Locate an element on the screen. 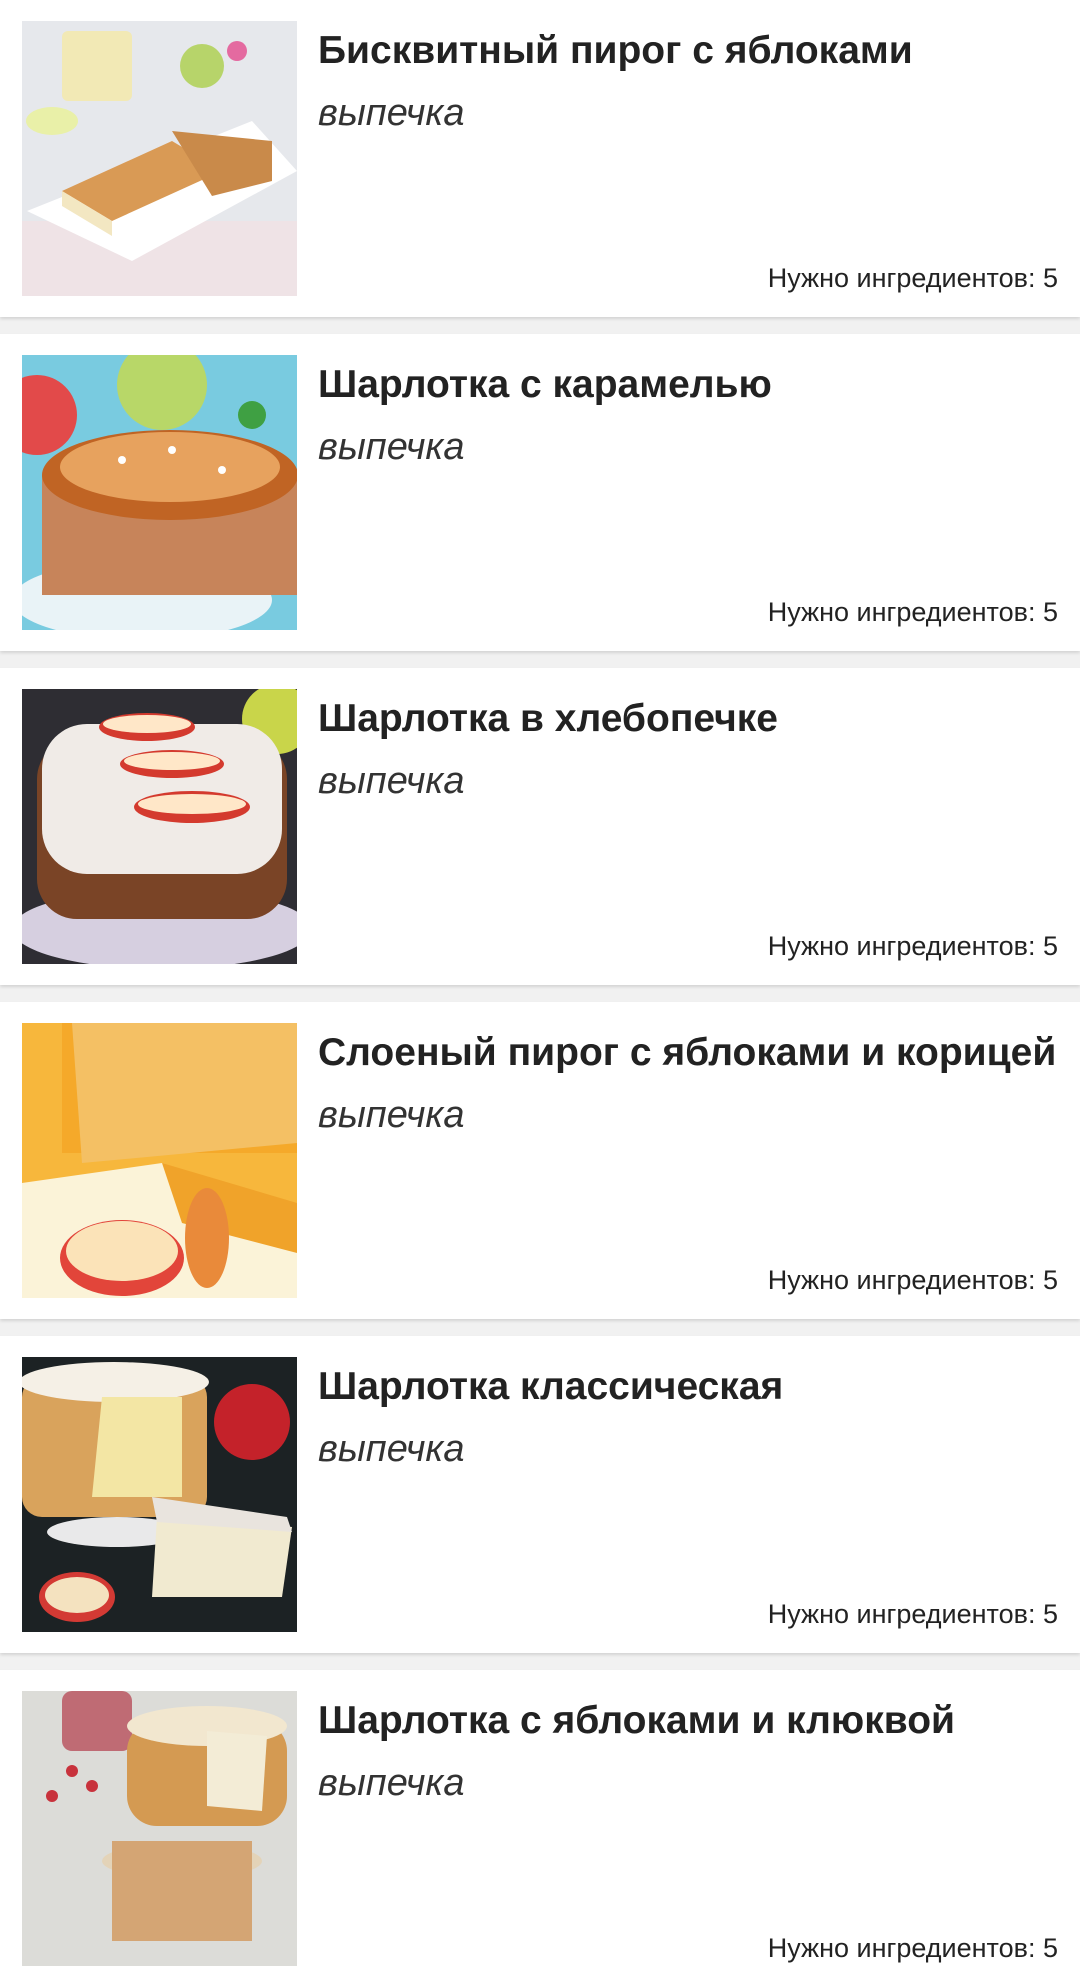  breadmaker-charlotte-photo is located at coordinates (159, 826).